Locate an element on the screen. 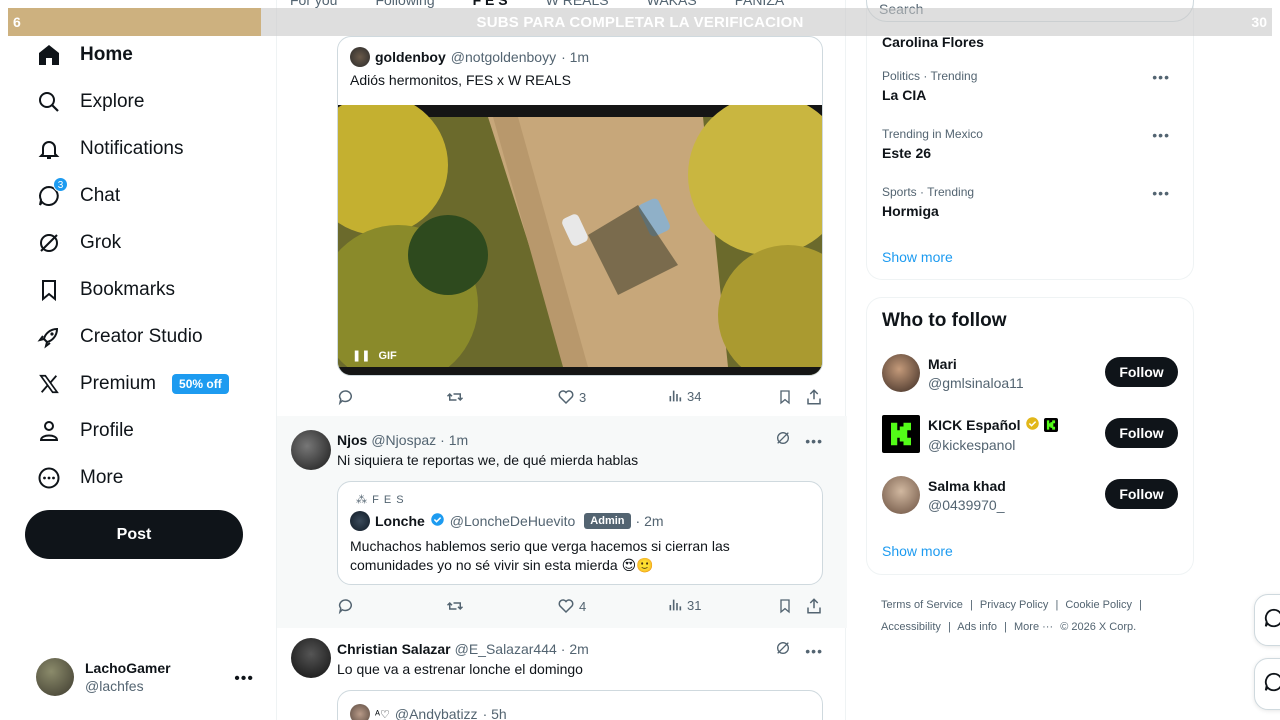 The height and width of the screenshot is (720, 1280). nav-item-more: More is located at coordinates (79, 478).